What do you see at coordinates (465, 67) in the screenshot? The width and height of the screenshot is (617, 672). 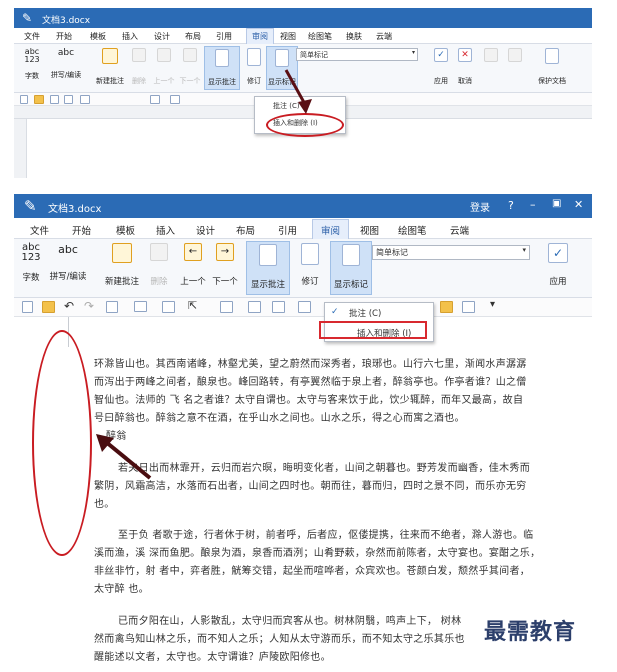 I see `reject-button: ✕ 取消` at bounding box center [465, 67].